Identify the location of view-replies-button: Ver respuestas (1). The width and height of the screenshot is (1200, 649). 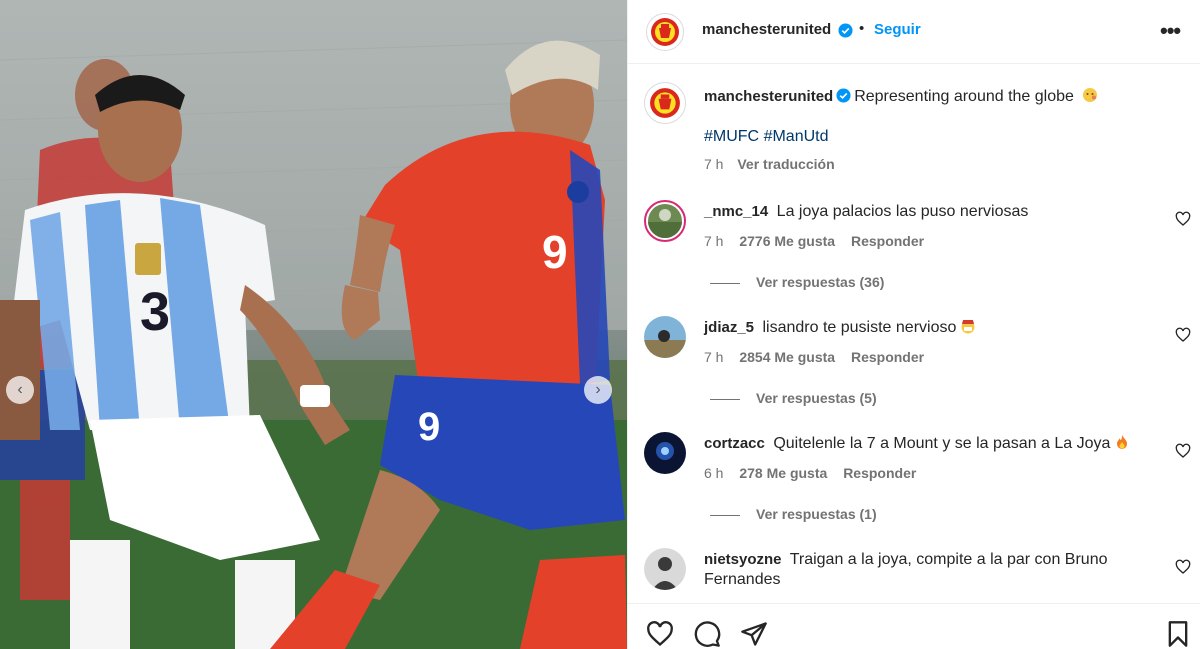
(793, 514).